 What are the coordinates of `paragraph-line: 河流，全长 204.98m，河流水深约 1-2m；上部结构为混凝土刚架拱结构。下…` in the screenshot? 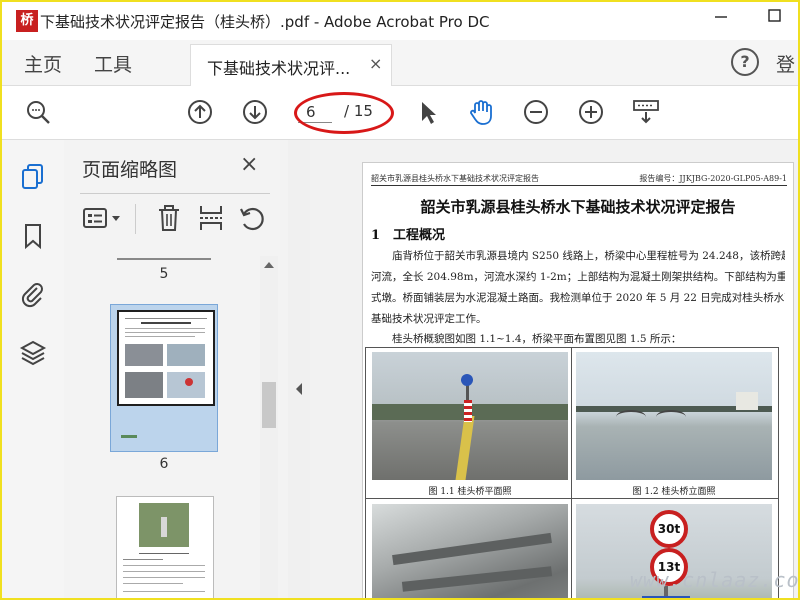 It's located at (578, 277).